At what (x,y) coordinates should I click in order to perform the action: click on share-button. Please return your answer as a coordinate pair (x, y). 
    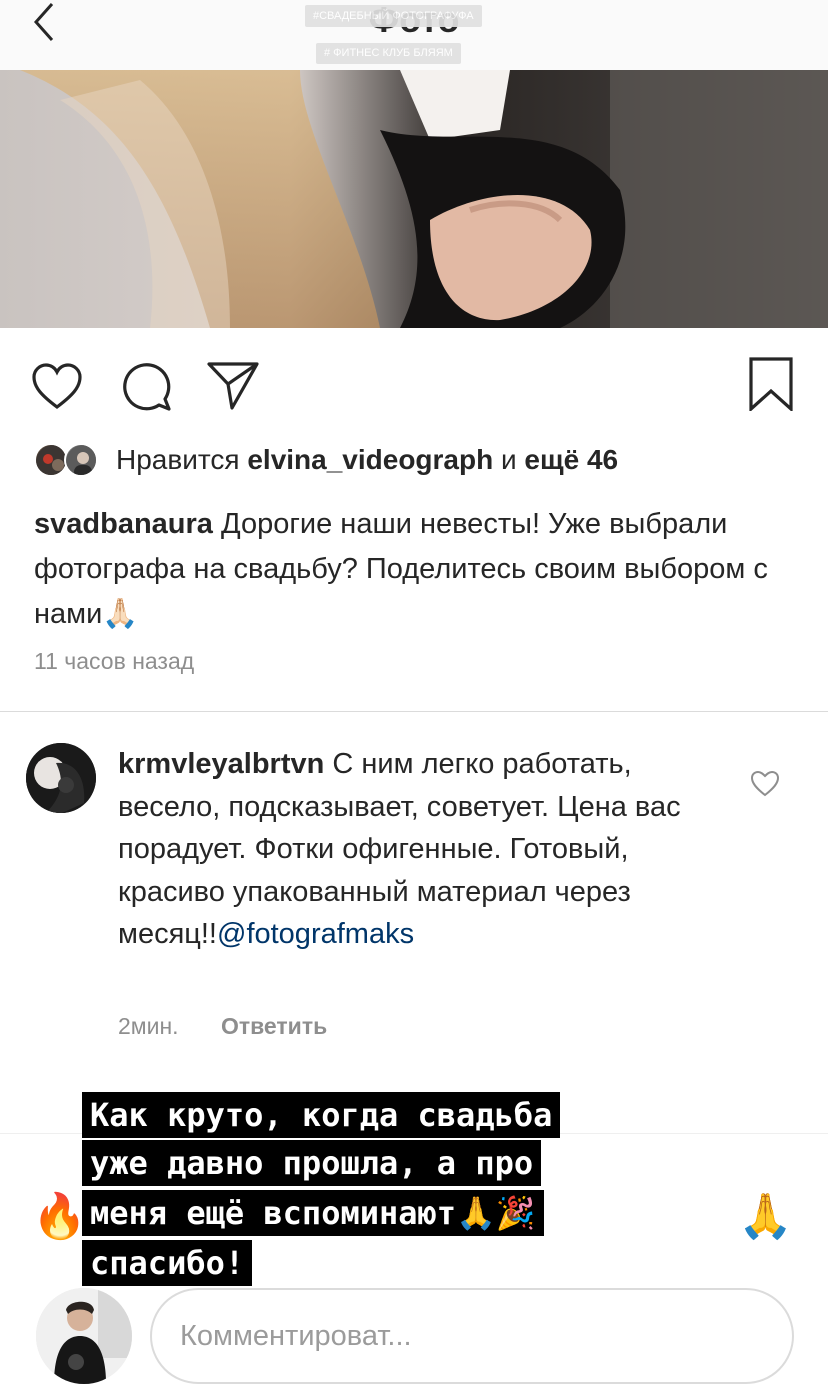
    Looking at the image, I should click on (233, 386).